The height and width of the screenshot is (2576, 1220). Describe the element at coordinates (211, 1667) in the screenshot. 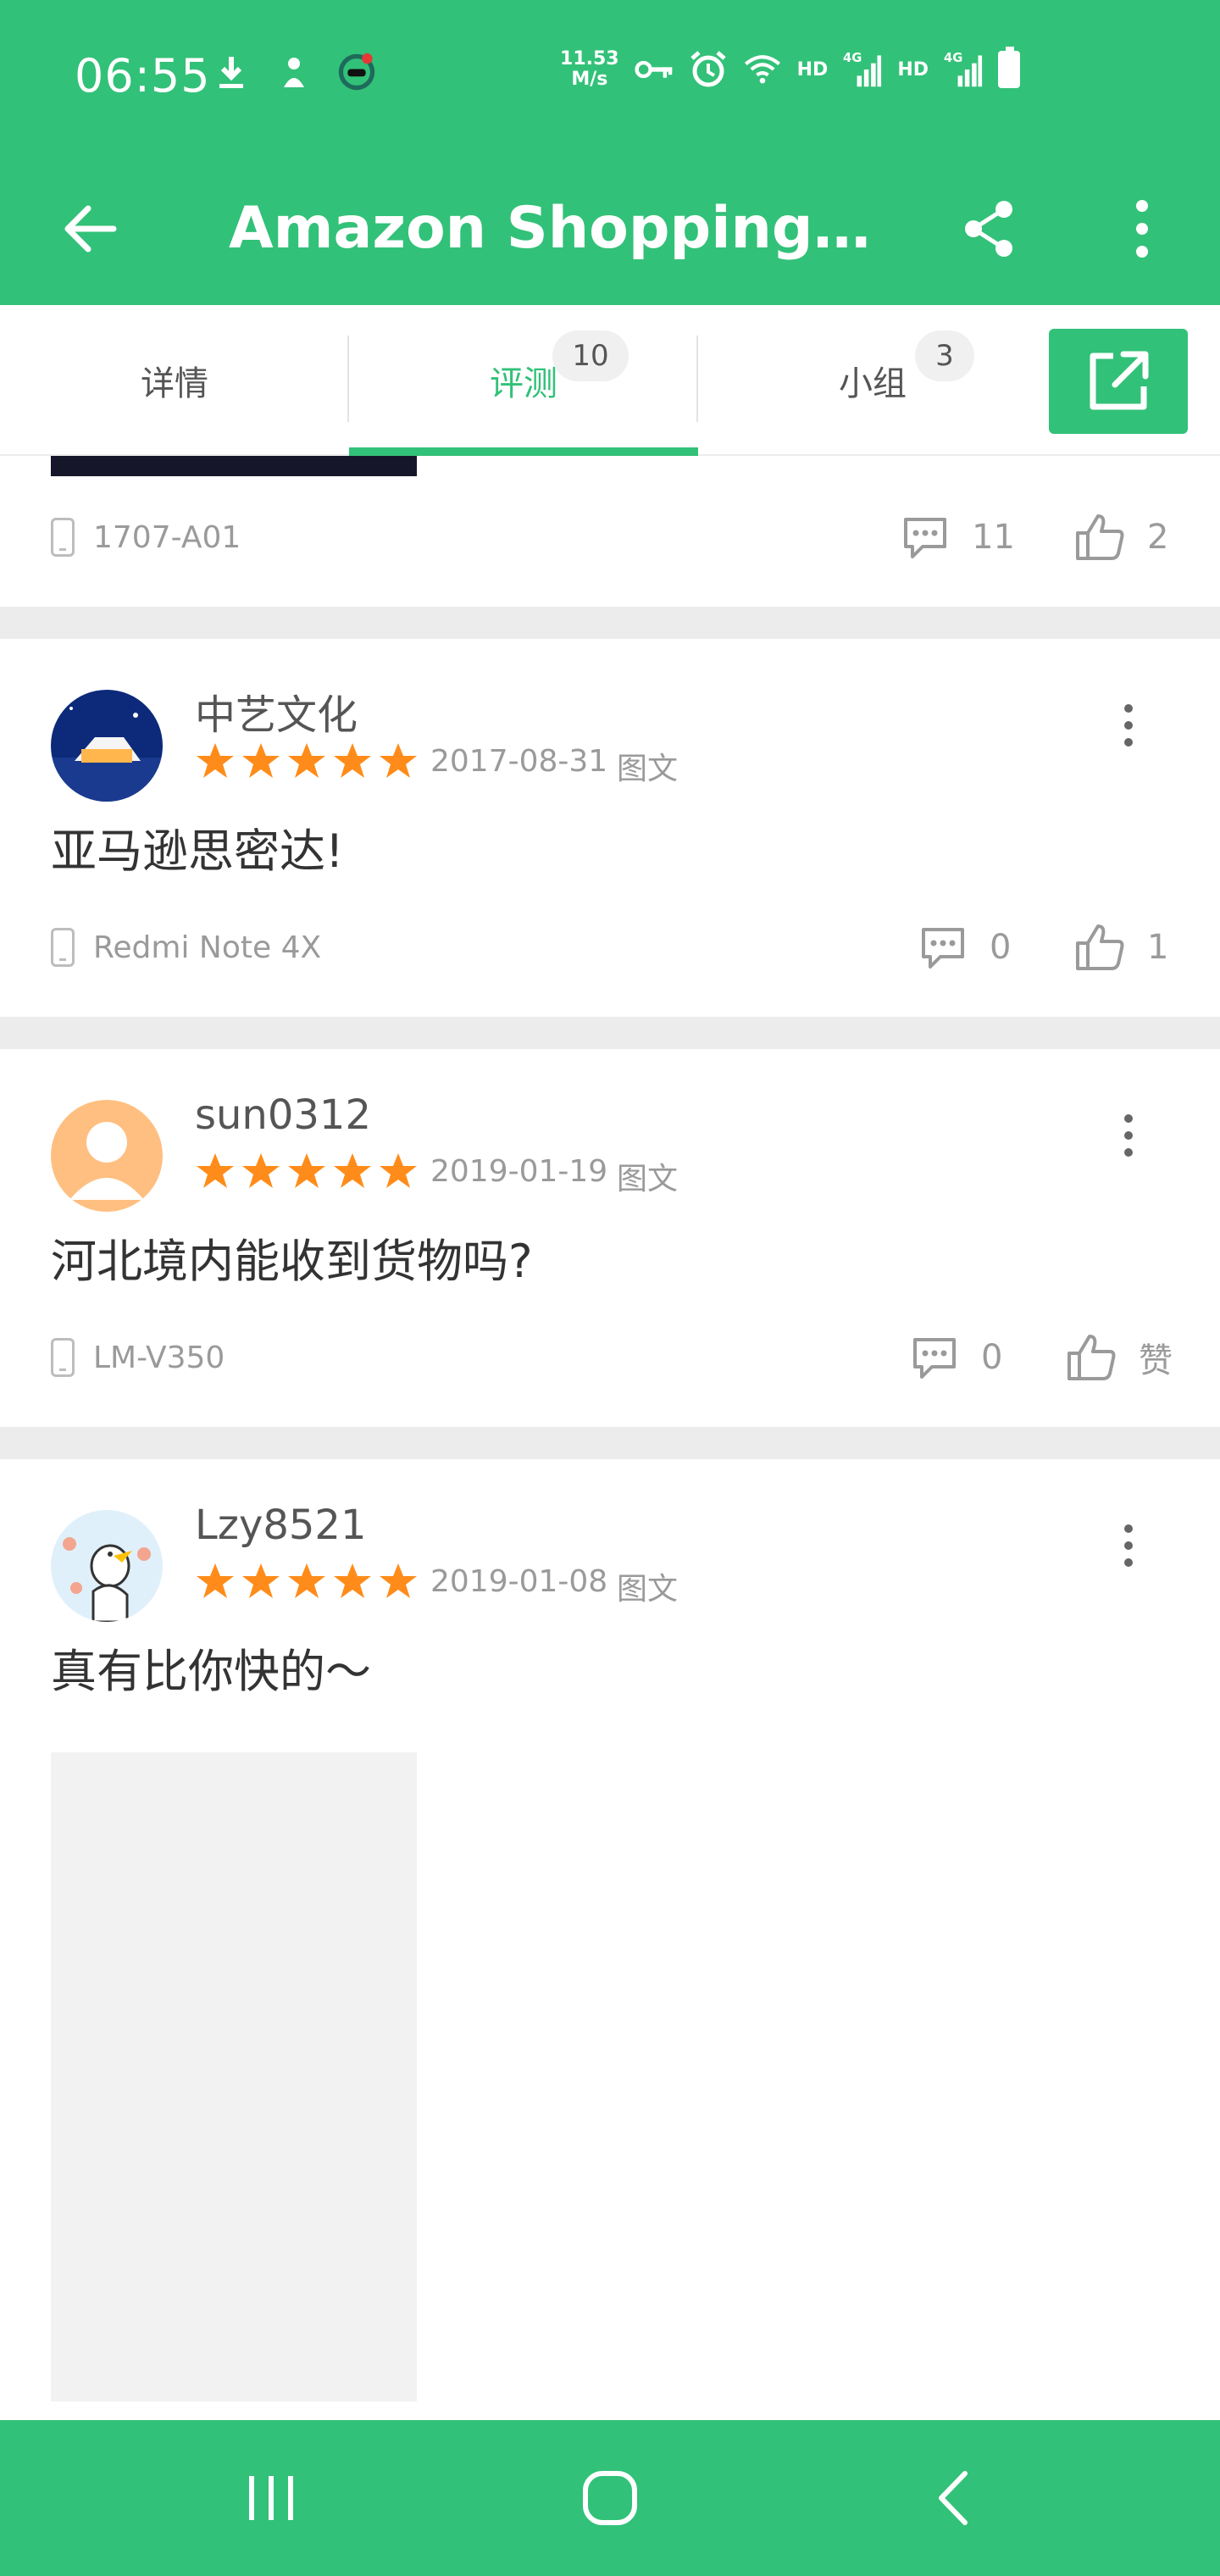

I see `review-text: 真有比你快的～` at that location.